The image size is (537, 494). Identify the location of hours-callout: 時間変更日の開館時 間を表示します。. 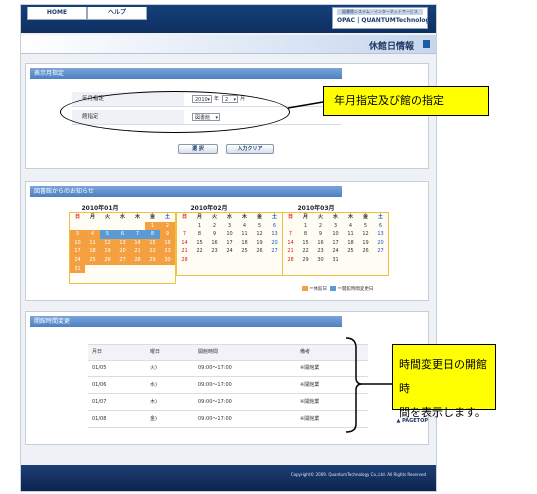
(444, 381).